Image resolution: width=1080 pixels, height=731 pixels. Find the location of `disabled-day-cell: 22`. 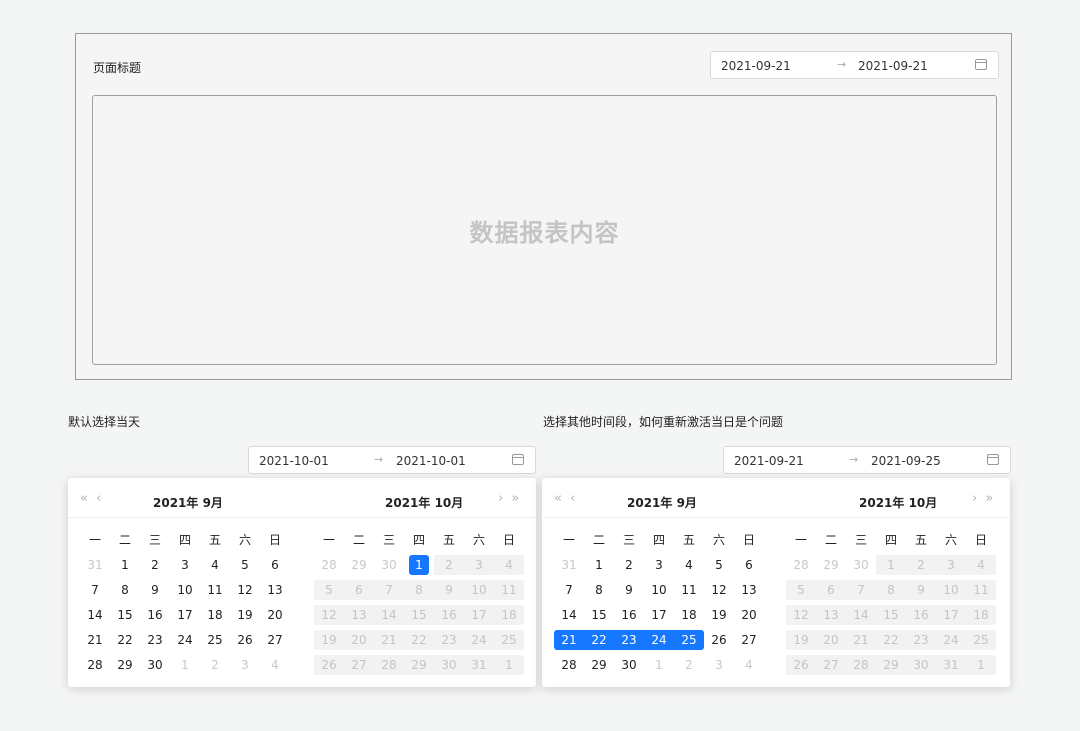

disabled-day-cell: 22 is located at coordinates (419, 640).